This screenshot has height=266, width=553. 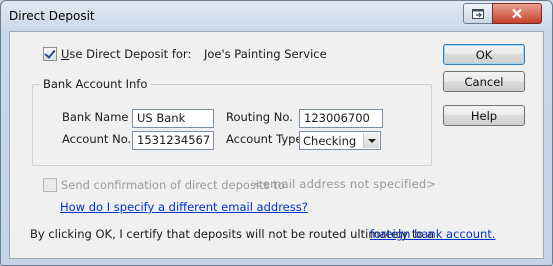 I want to click on checkmark-icon, so click(x=50, y=53).